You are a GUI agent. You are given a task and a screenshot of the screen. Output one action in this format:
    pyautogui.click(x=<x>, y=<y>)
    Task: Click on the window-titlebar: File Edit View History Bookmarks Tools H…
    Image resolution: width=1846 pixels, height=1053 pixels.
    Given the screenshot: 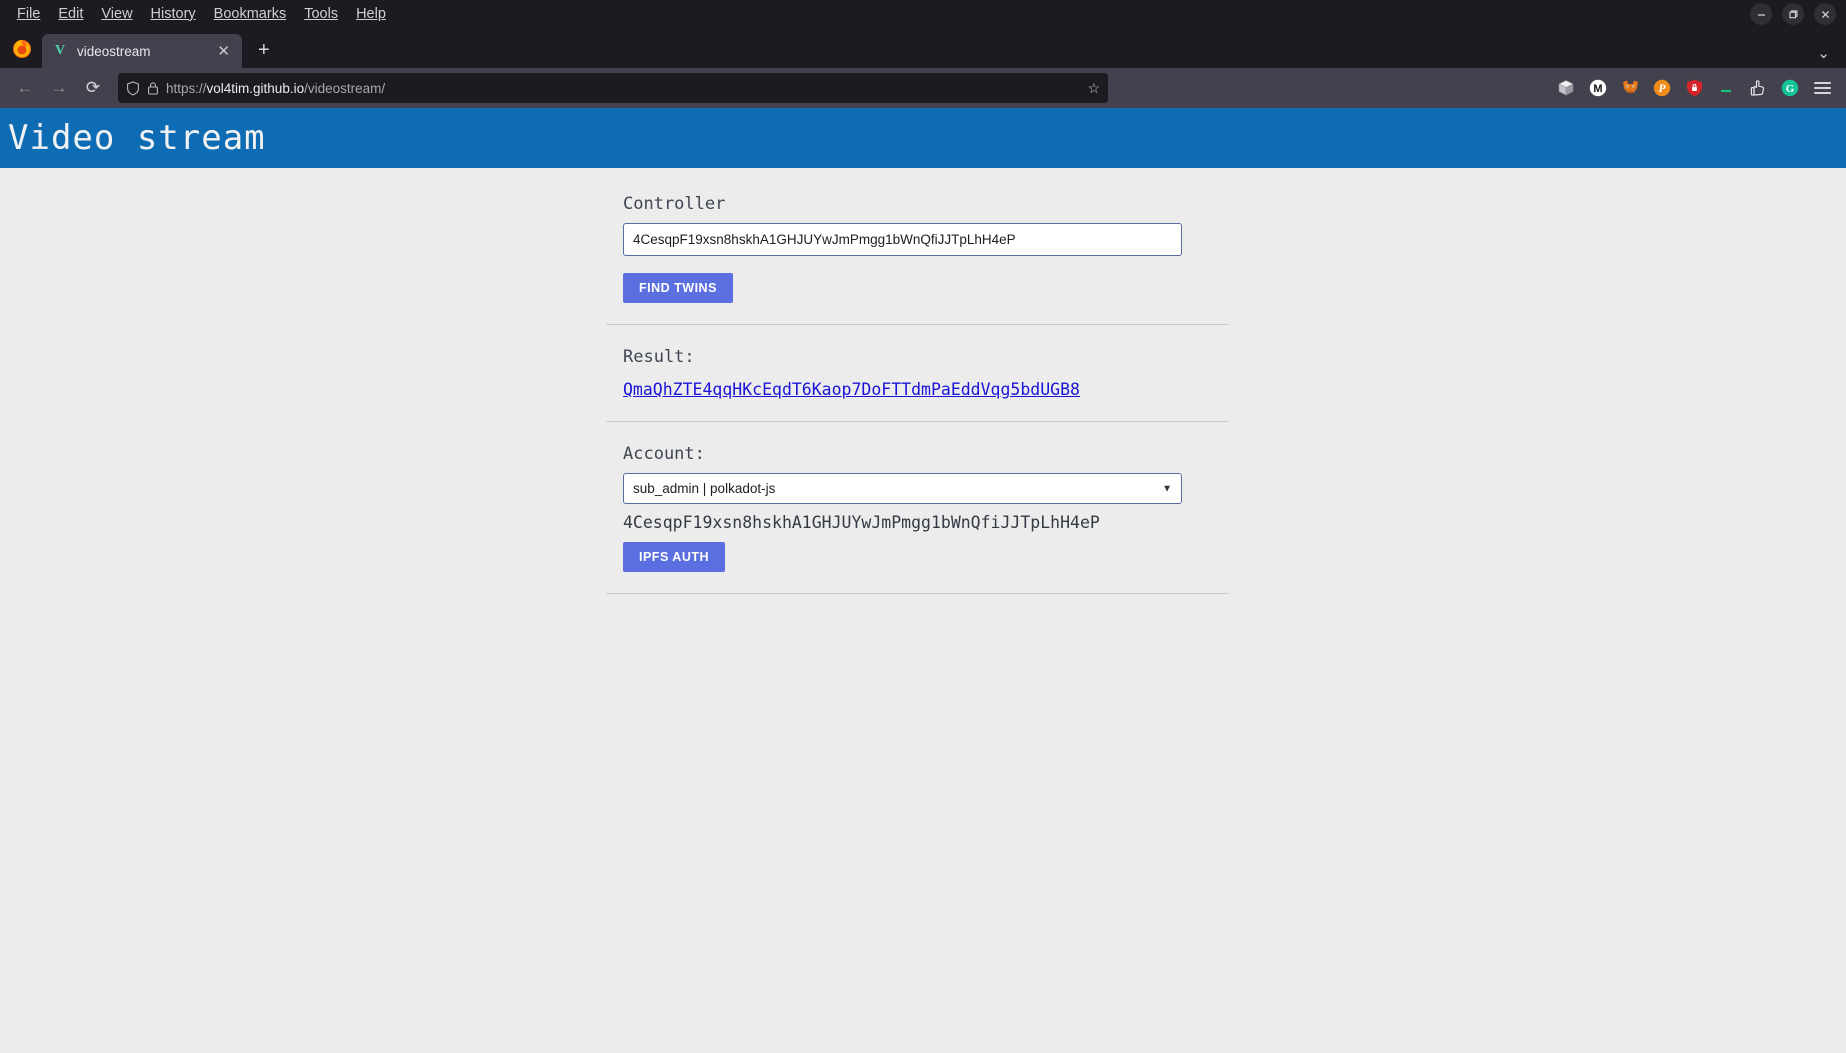 What is the action you would take?
    pyautogui.click(x=923, y=14)
    